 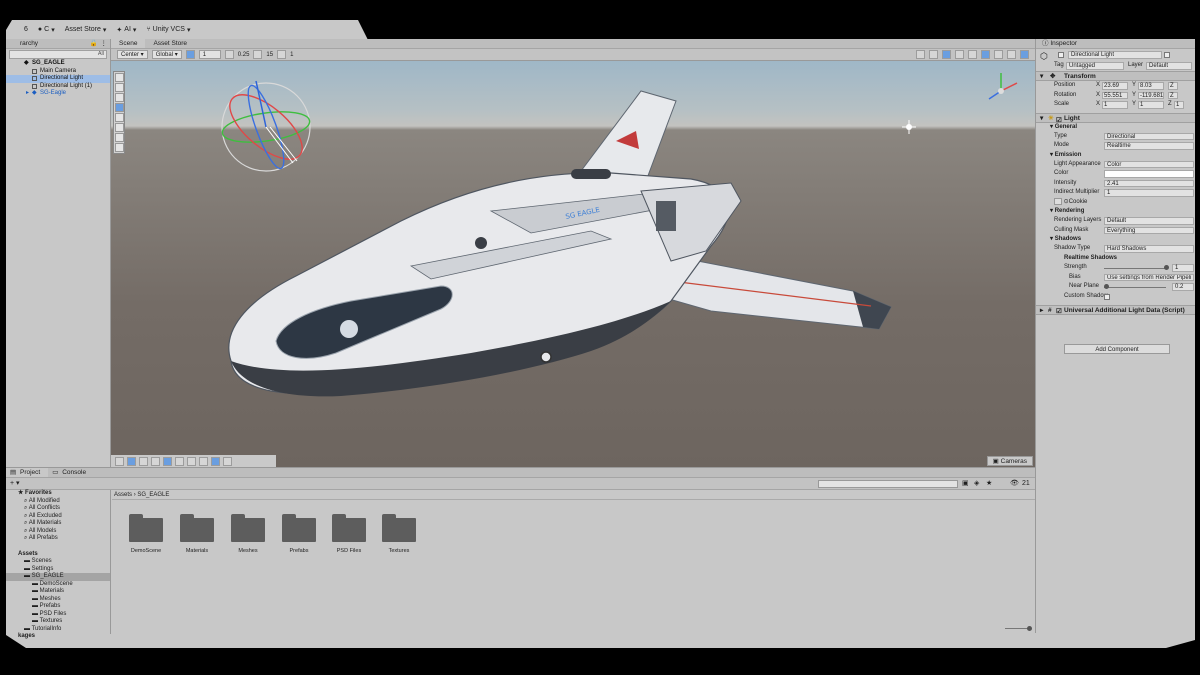 I want to click on snap-value: 0.25, so click(x=244, y=55).